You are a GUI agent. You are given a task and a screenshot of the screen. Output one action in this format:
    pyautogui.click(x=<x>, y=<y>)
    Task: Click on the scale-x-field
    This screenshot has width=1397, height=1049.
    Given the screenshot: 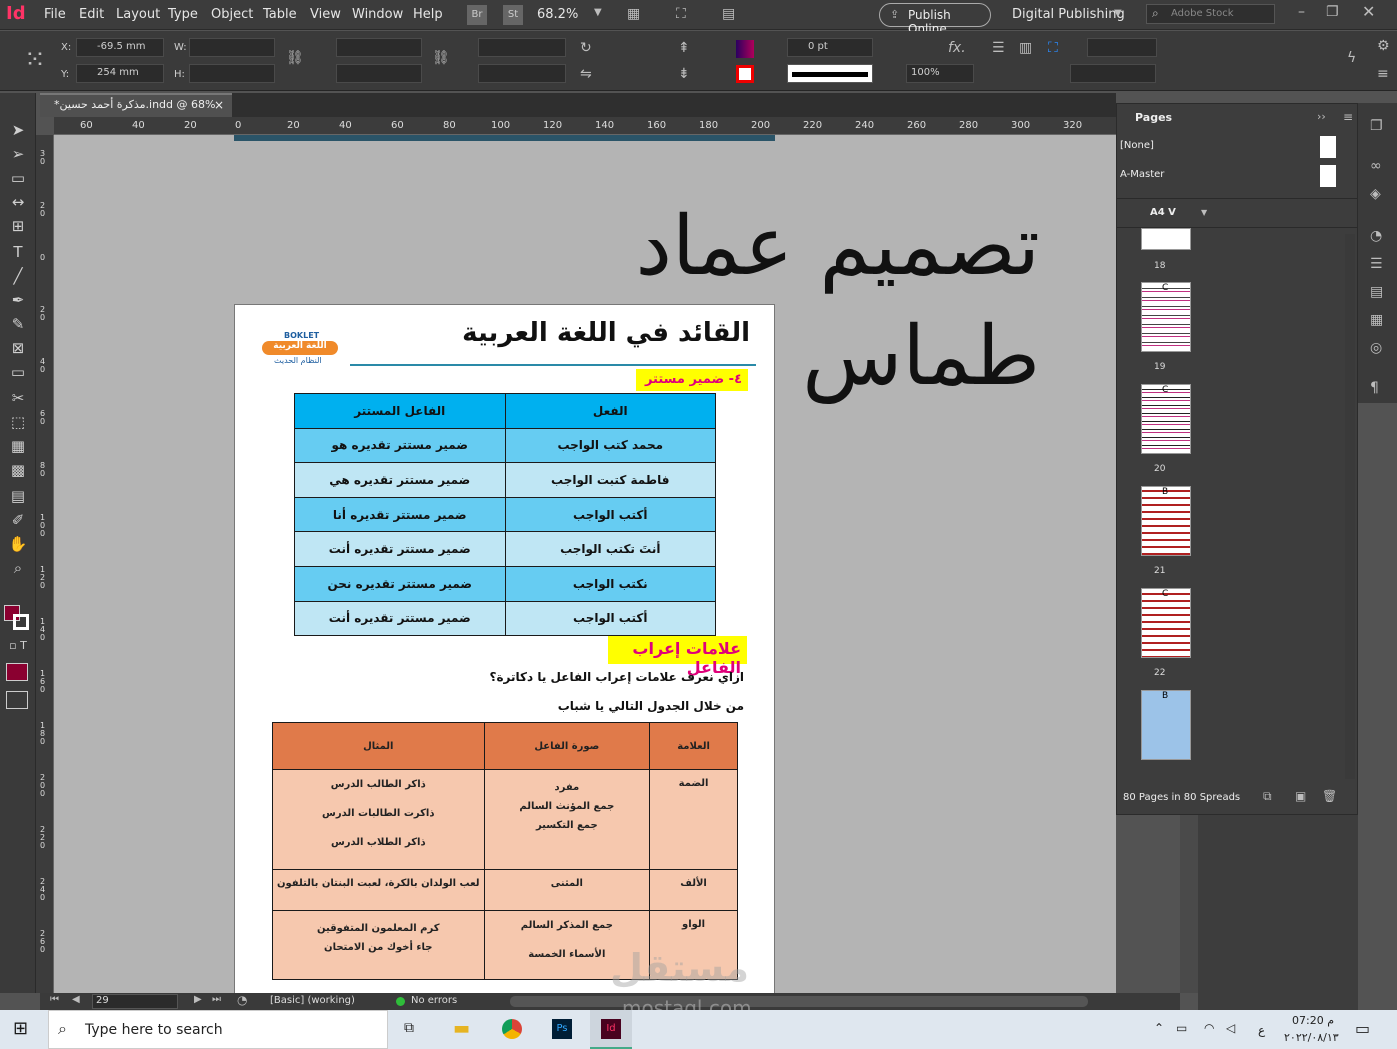 What is the action you would take?
    pyautogui.click(x=379, y=47)
    